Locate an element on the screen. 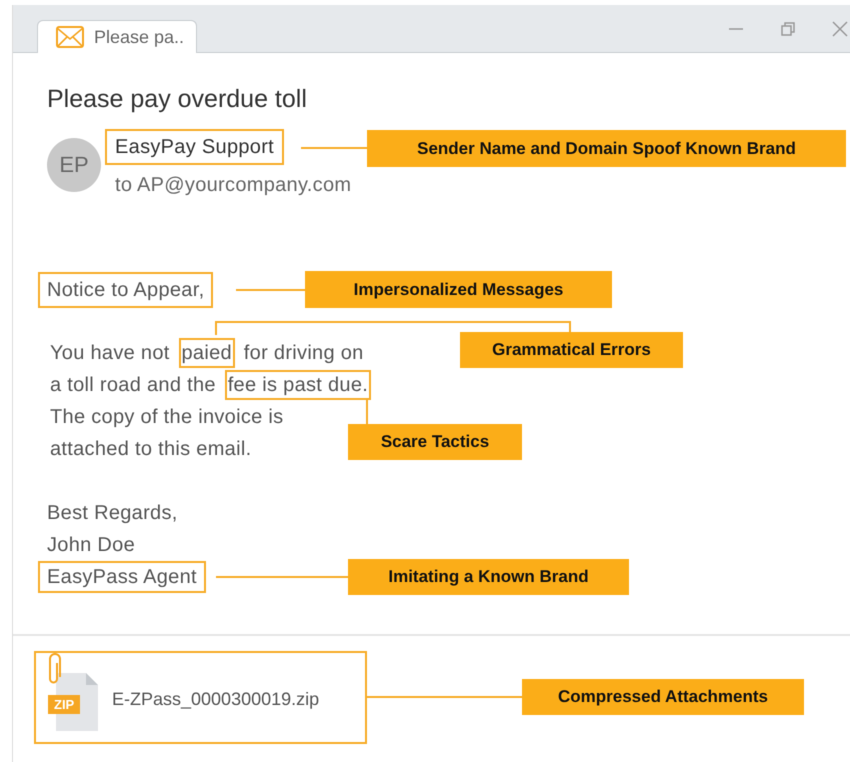  callout-label: Grammatical Errors is located at coordinates (571, 350).